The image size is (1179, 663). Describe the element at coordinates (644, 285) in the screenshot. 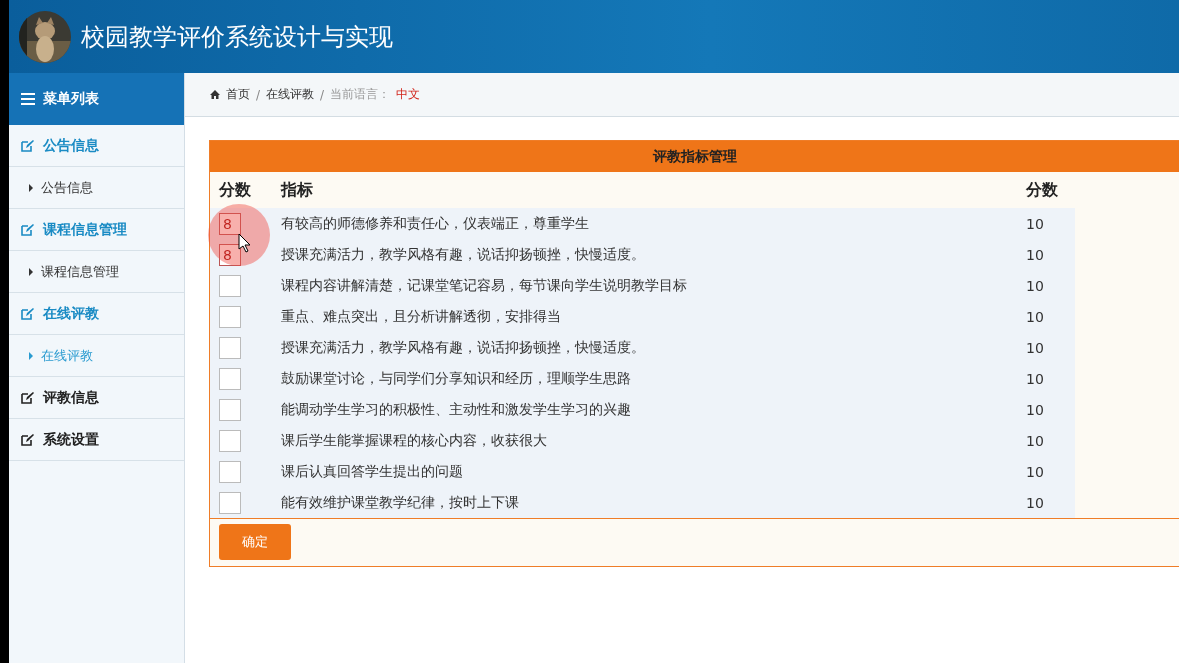

I see `indicator-cell: 课程内容讲解清楚，记课堂笔记容易，每节课向学生说明教学目标` at that location.